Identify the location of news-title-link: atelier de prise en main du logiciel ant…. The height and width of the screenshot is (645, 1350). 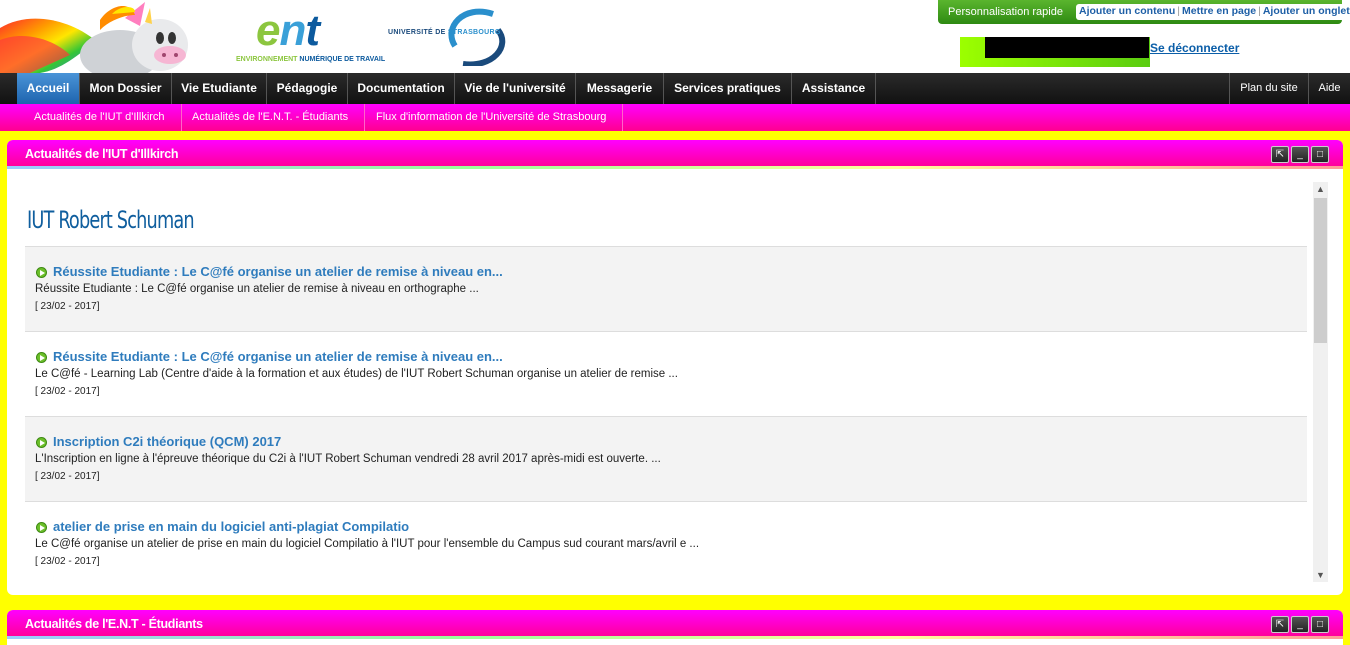
(231, 526).